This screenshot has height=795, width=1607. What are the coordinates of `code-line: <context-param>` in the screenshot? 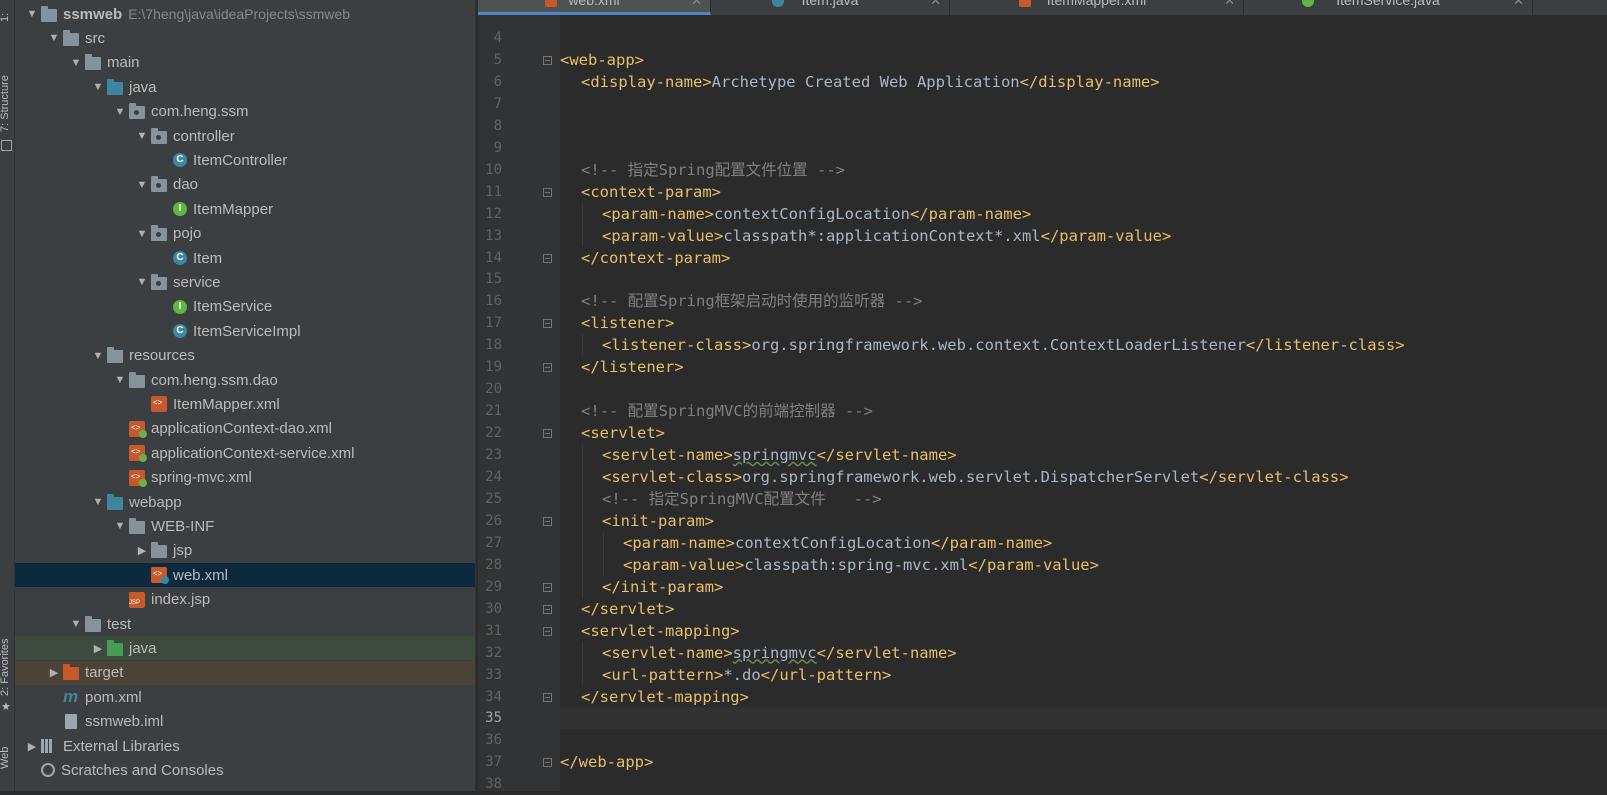 It's located at (1083, 192).